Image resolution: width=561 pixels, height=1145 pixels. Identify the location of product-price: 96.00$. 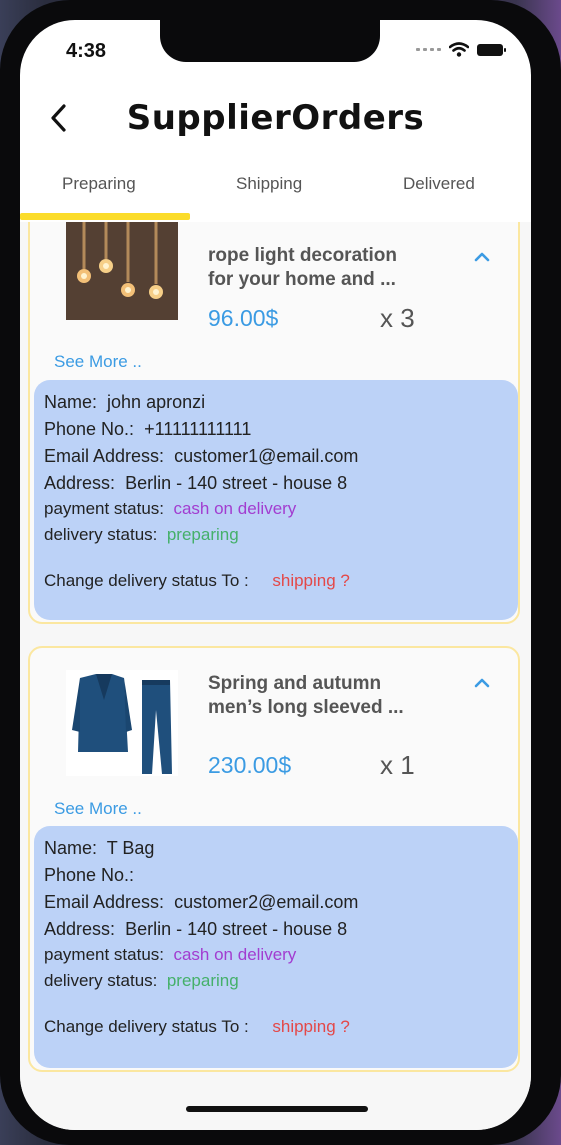
(243, 318).